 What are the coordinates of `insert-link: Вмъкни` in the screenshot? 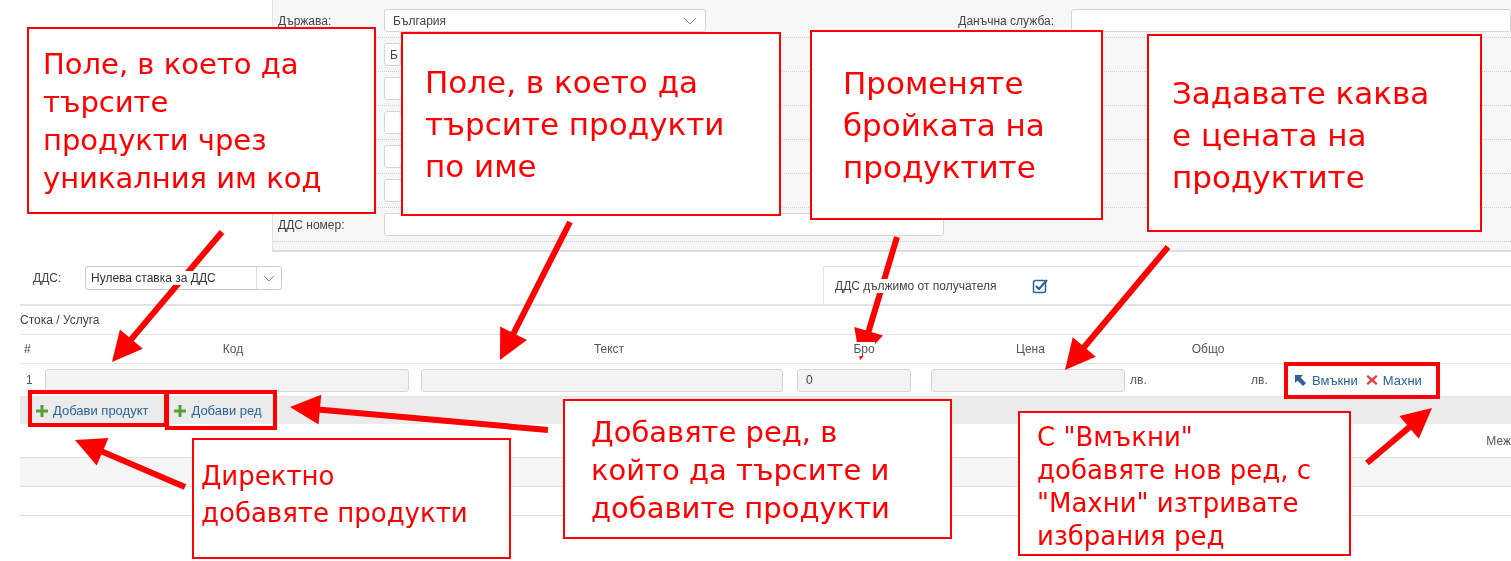 It's located at (1326, 380).